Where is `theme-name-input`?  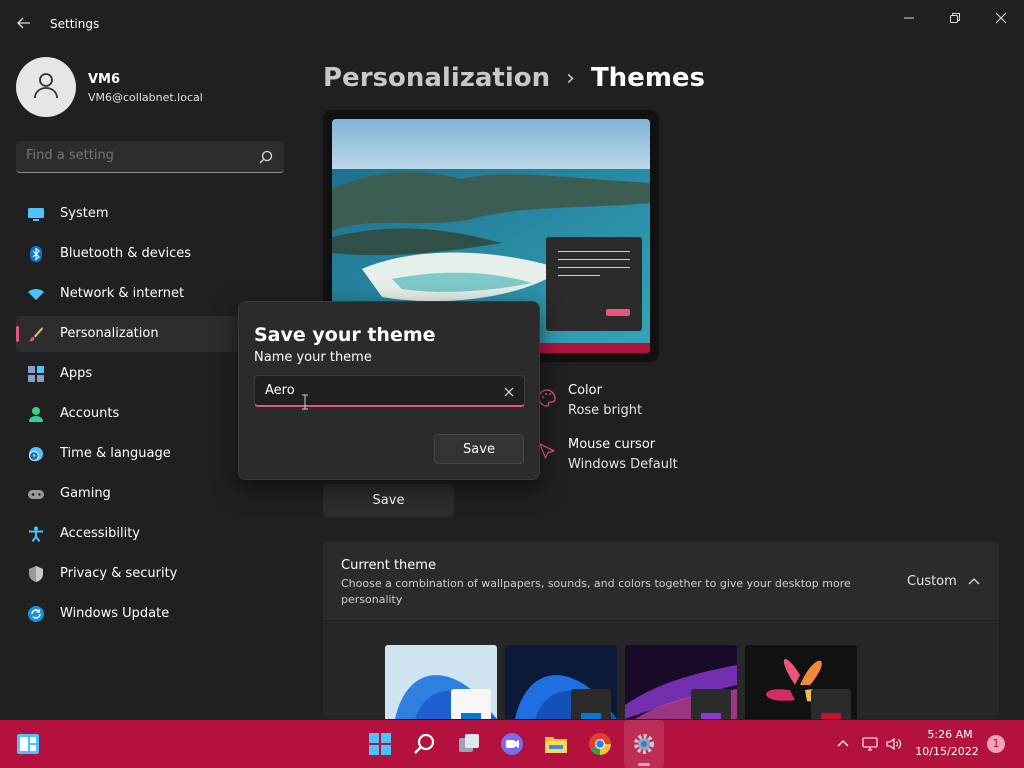 theme-name-input is located at coordinates (375, 390).